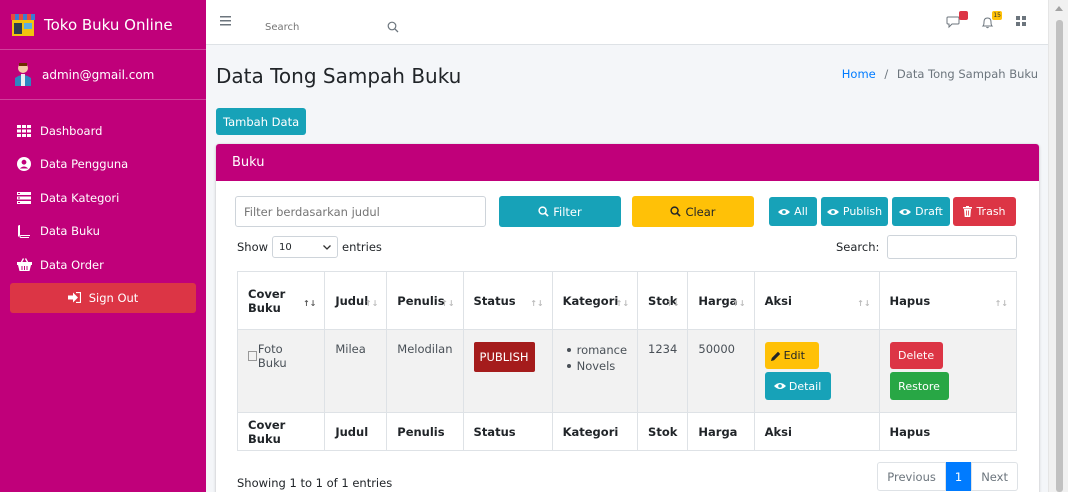  Describe the element at coordinates (1059, 256) in the screenshot. I see `scroll-thumb` at that location.